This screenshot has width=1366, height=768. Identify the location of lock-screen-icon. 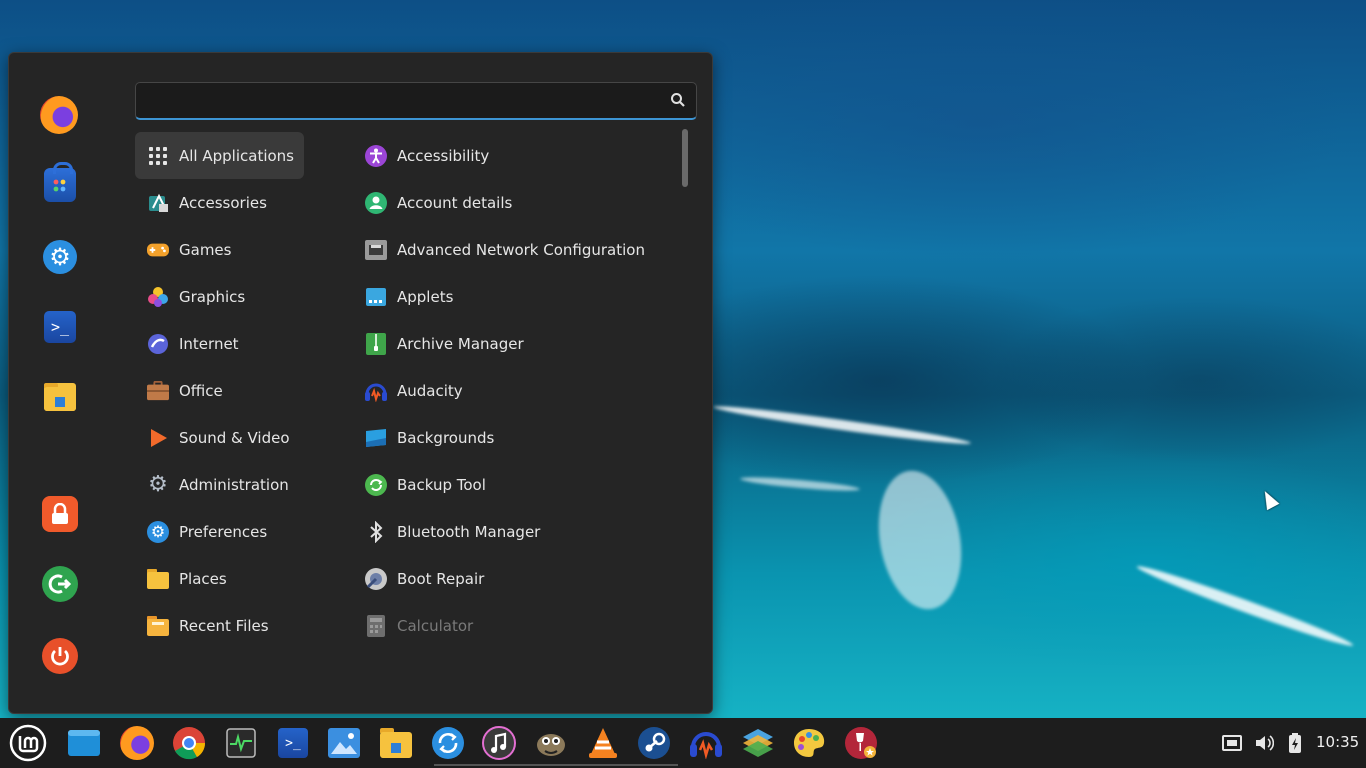
(60, 514).